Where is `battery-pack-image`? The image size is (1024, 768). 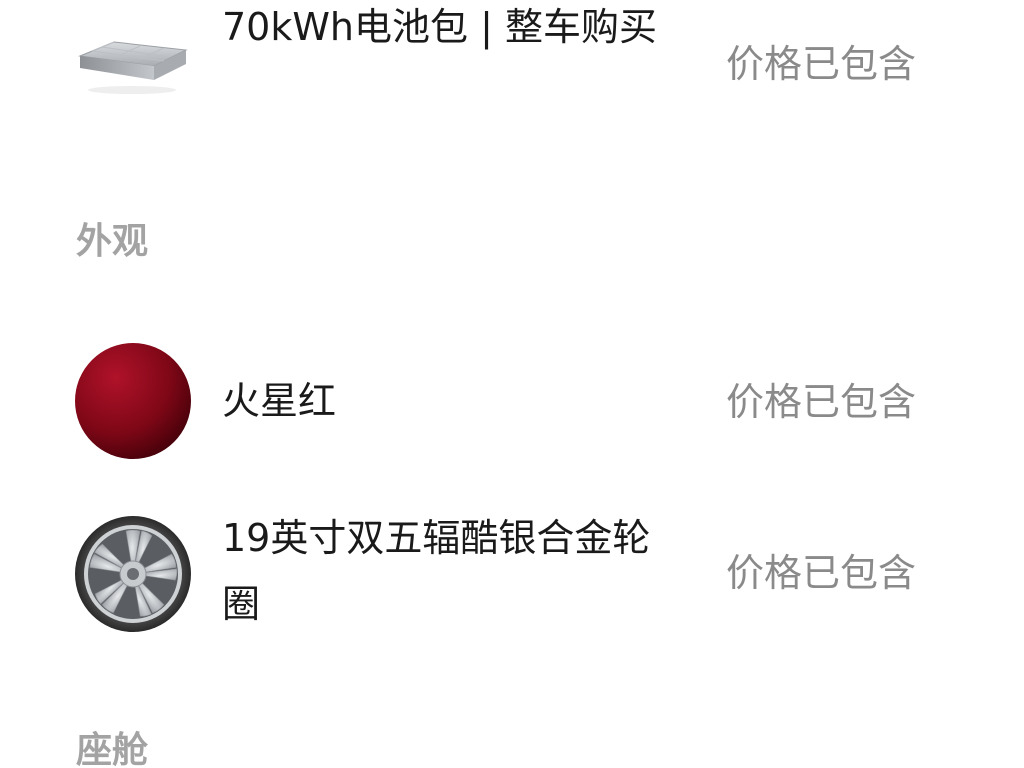 battery-pack-image is located at coordinates (132, 66).